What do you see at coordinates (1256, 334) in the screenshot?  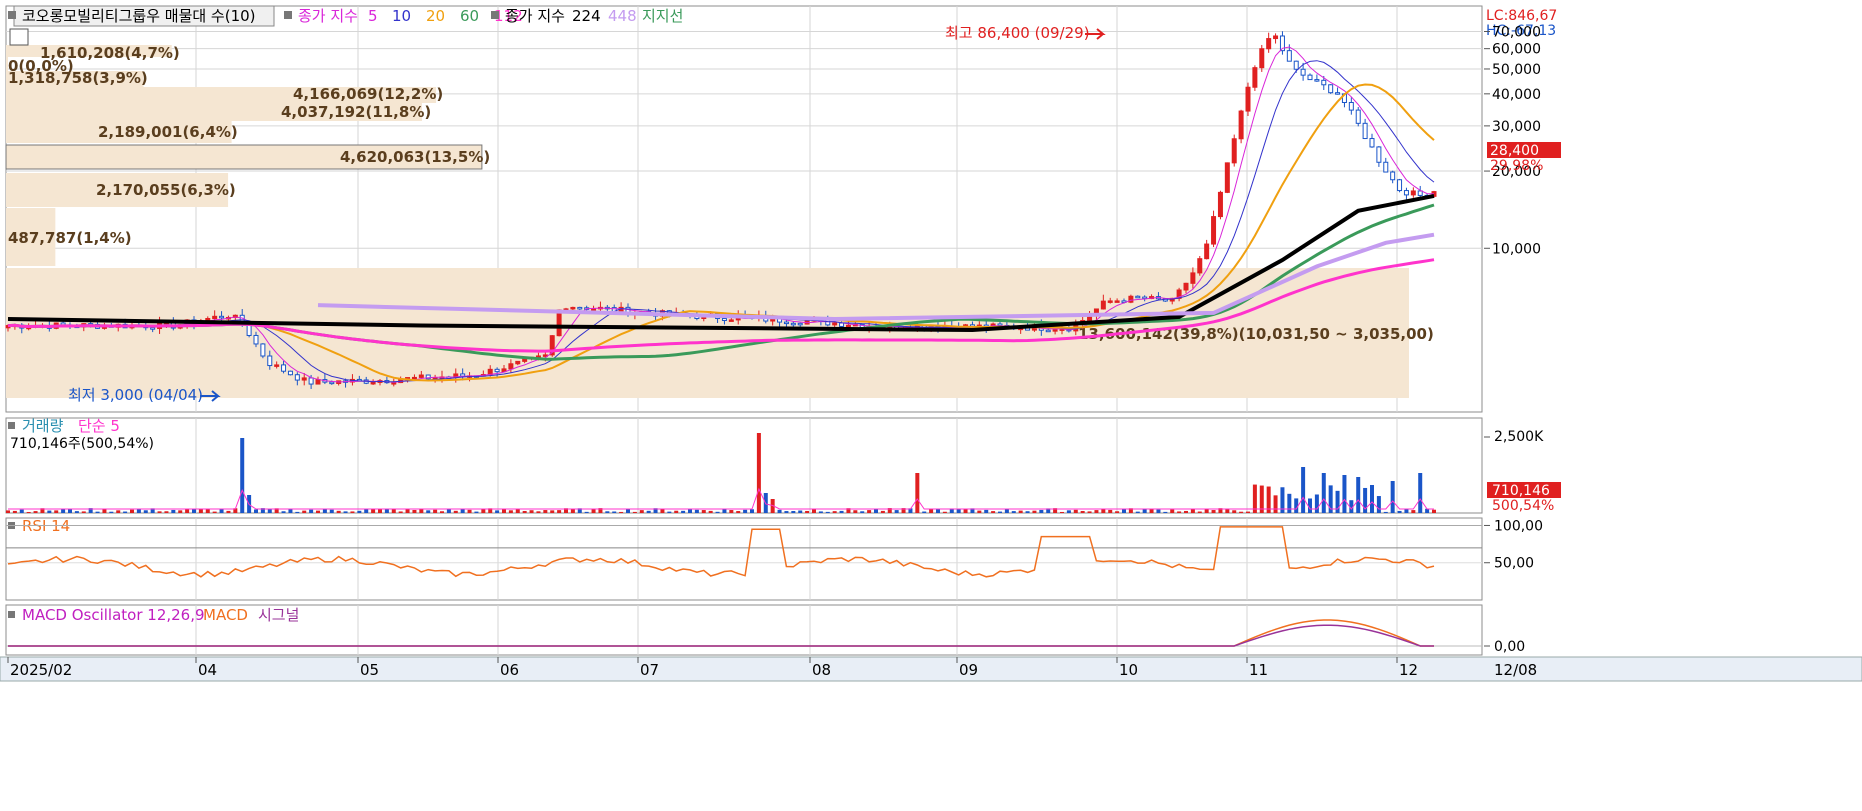 I see `volume-profile-label: 13,600,142(39,8%)(10,031,50 ~ 3,035,00)` at bounding box center [1256, 334].